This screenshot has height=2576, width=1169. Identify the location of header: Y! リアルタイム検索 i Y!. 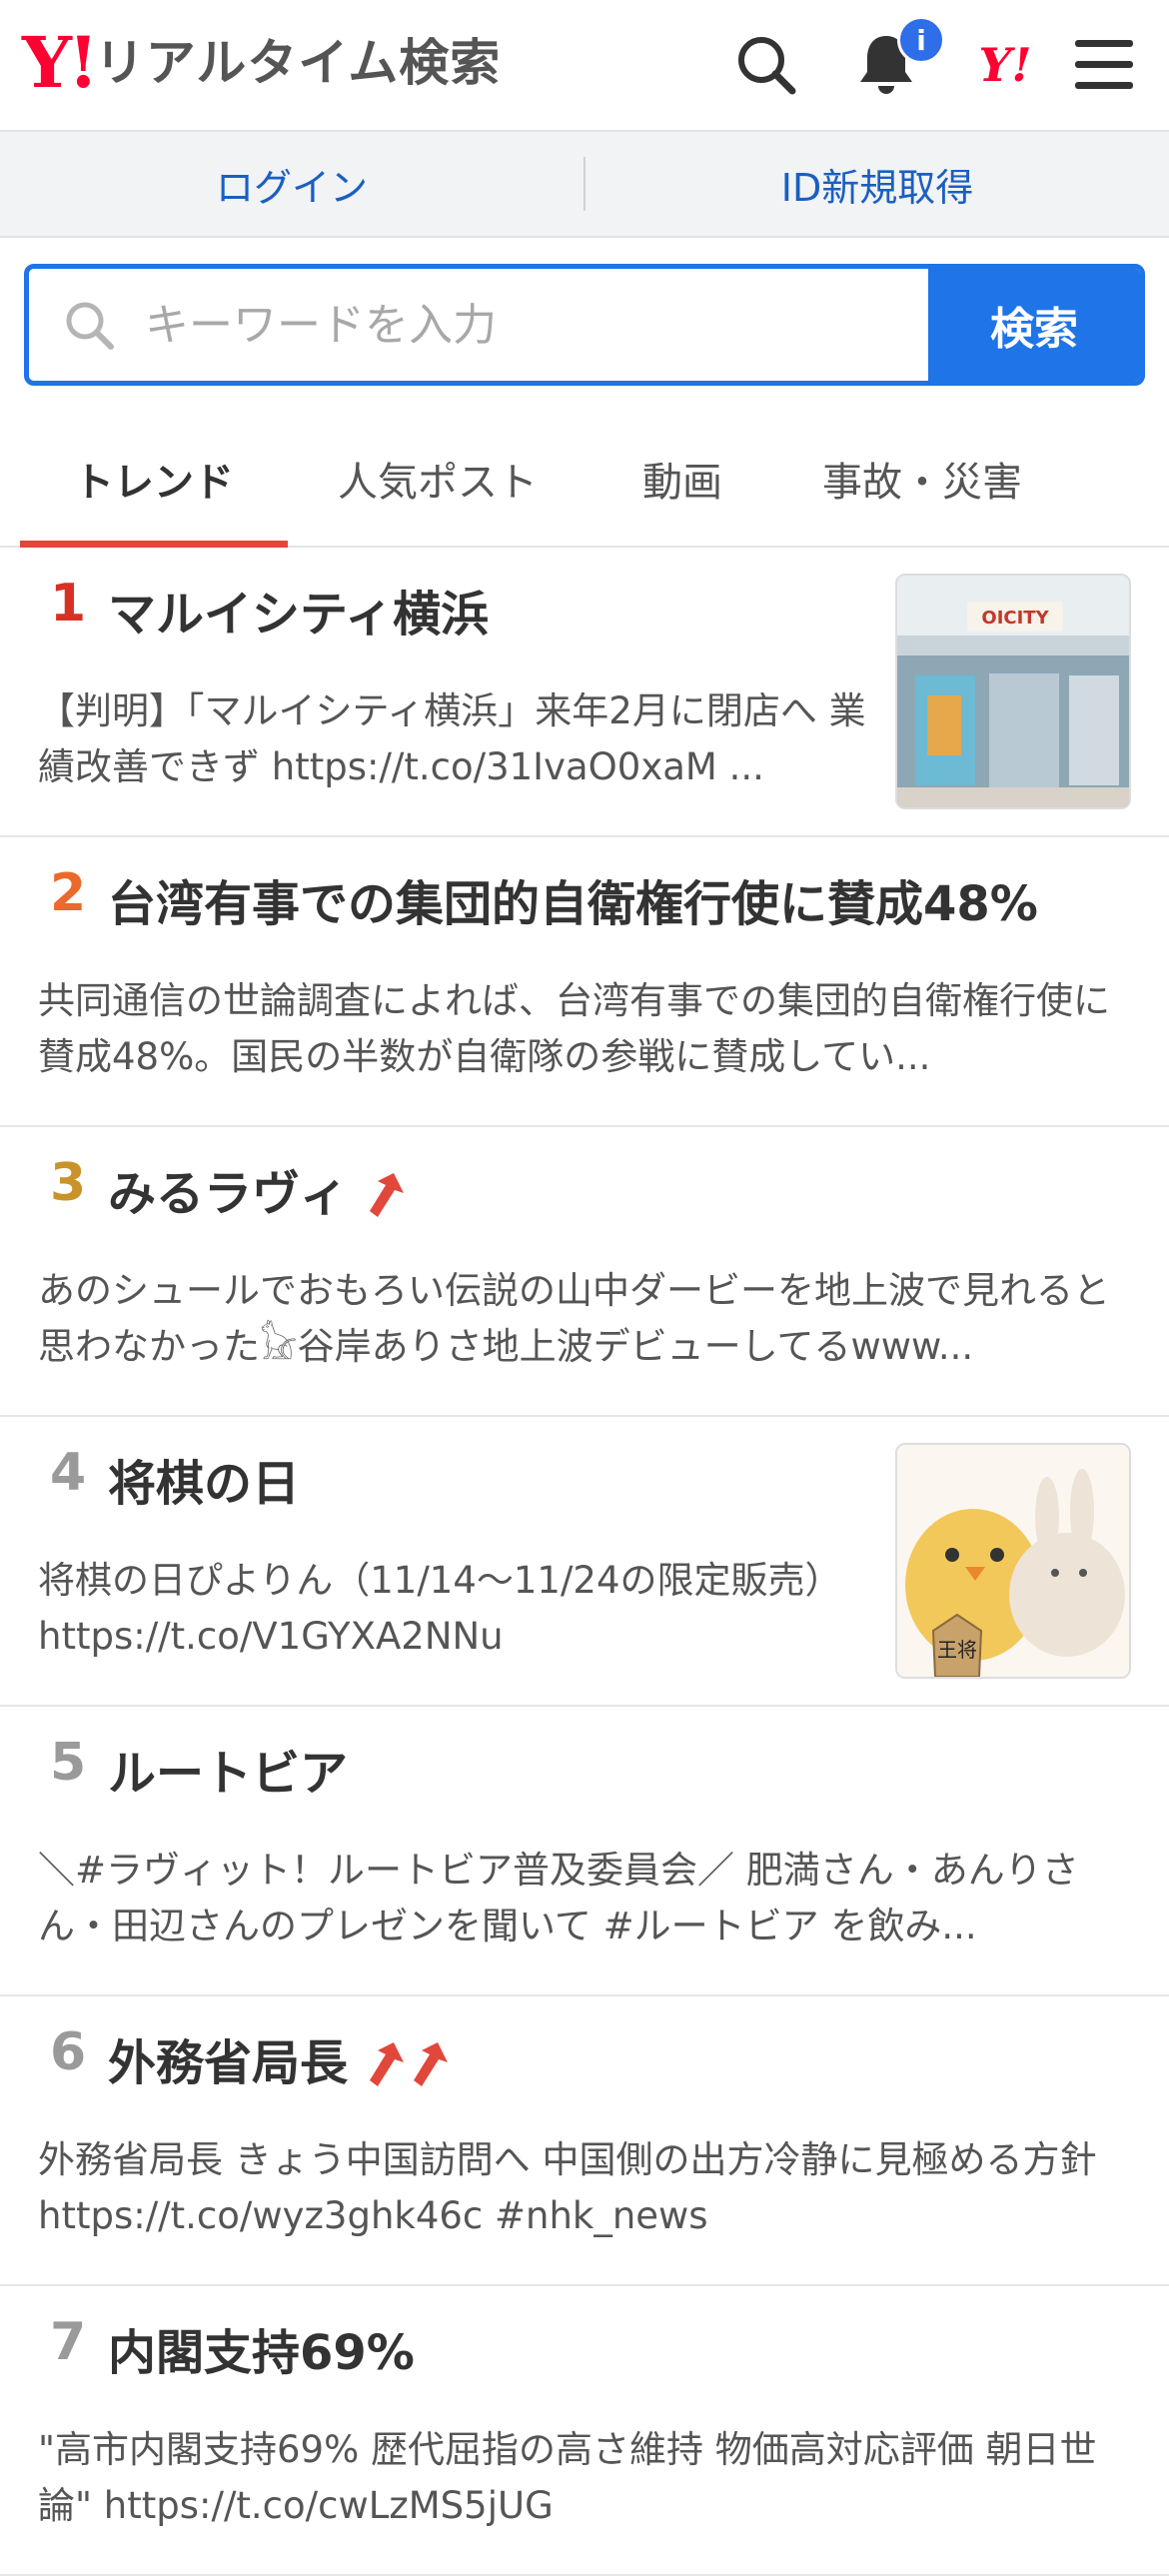
(584, 66).